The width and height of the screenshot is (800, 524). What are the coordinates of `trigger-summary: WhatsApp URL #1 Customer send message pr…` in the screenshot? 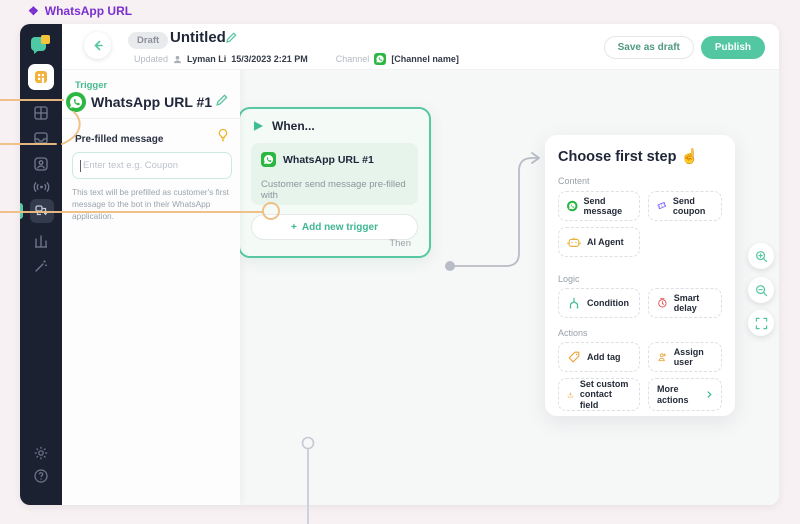 It's located at (334, 174).